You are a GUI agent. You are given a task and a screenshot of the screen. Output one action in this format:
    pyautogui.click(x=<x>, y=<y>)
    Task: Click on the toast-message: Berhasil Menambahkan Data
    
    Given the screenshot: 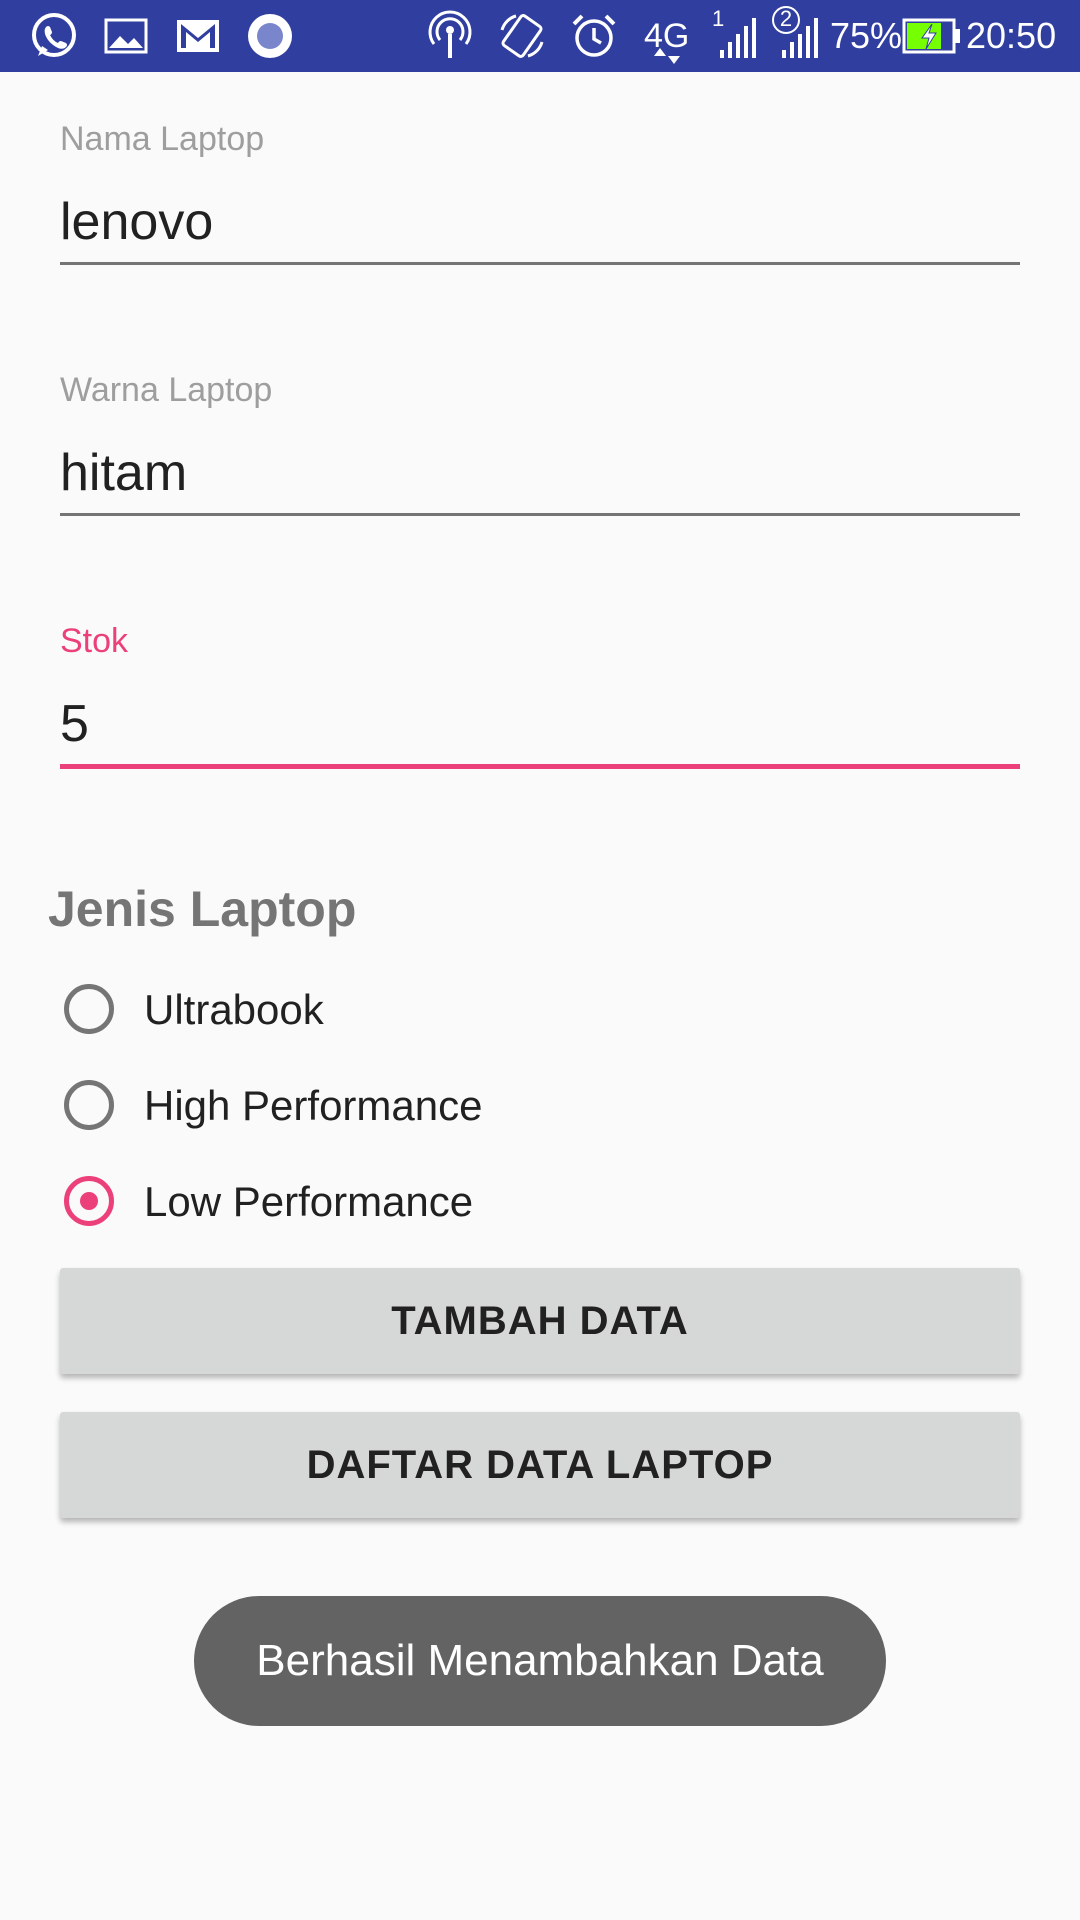 What is the action you would take?
    pyautogui.click(x=540, y=1661)
    